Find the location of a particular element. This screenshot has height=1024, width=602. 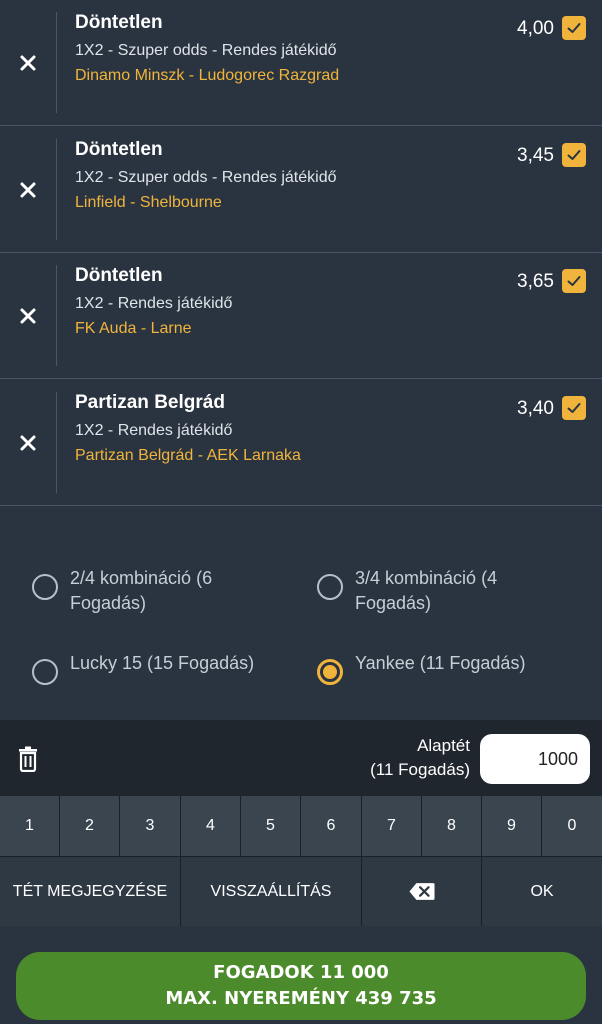

backspace-button is located at coordinates (421, 891).